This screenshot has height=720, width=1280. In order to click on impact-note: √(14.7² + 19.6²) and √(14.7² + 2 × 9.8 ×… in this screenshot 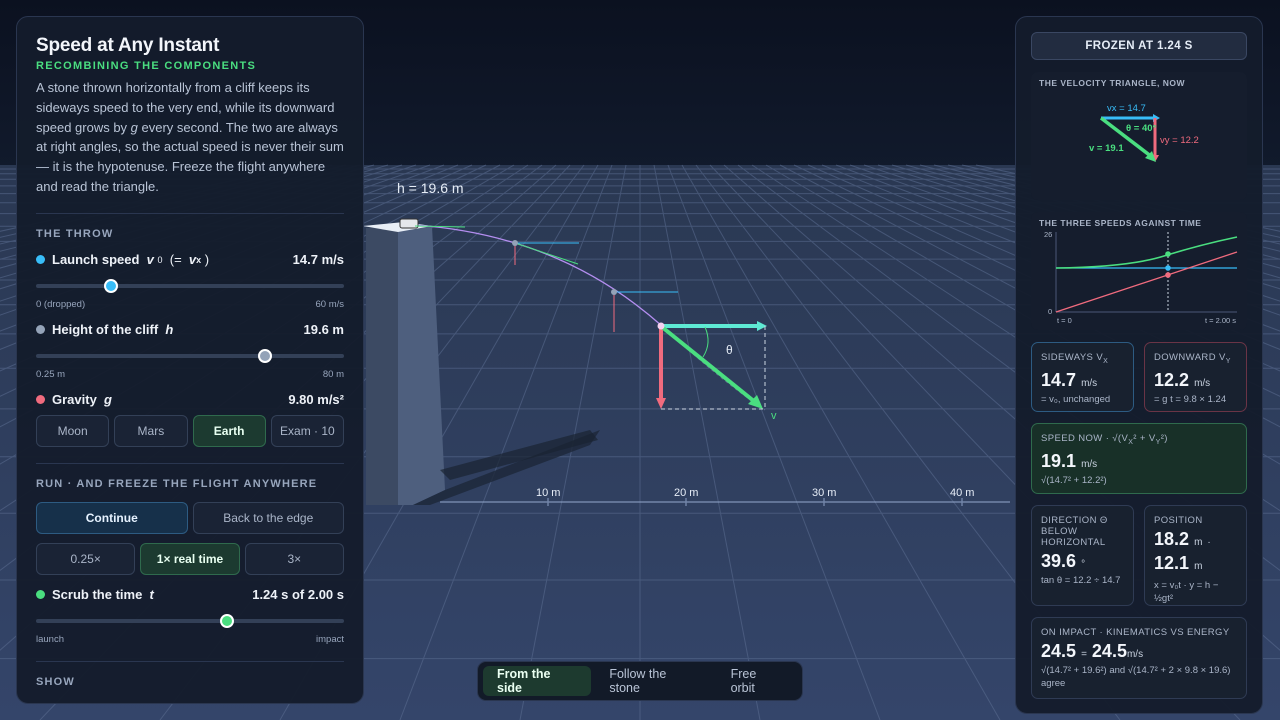, I will do `click(1136, 677)`.